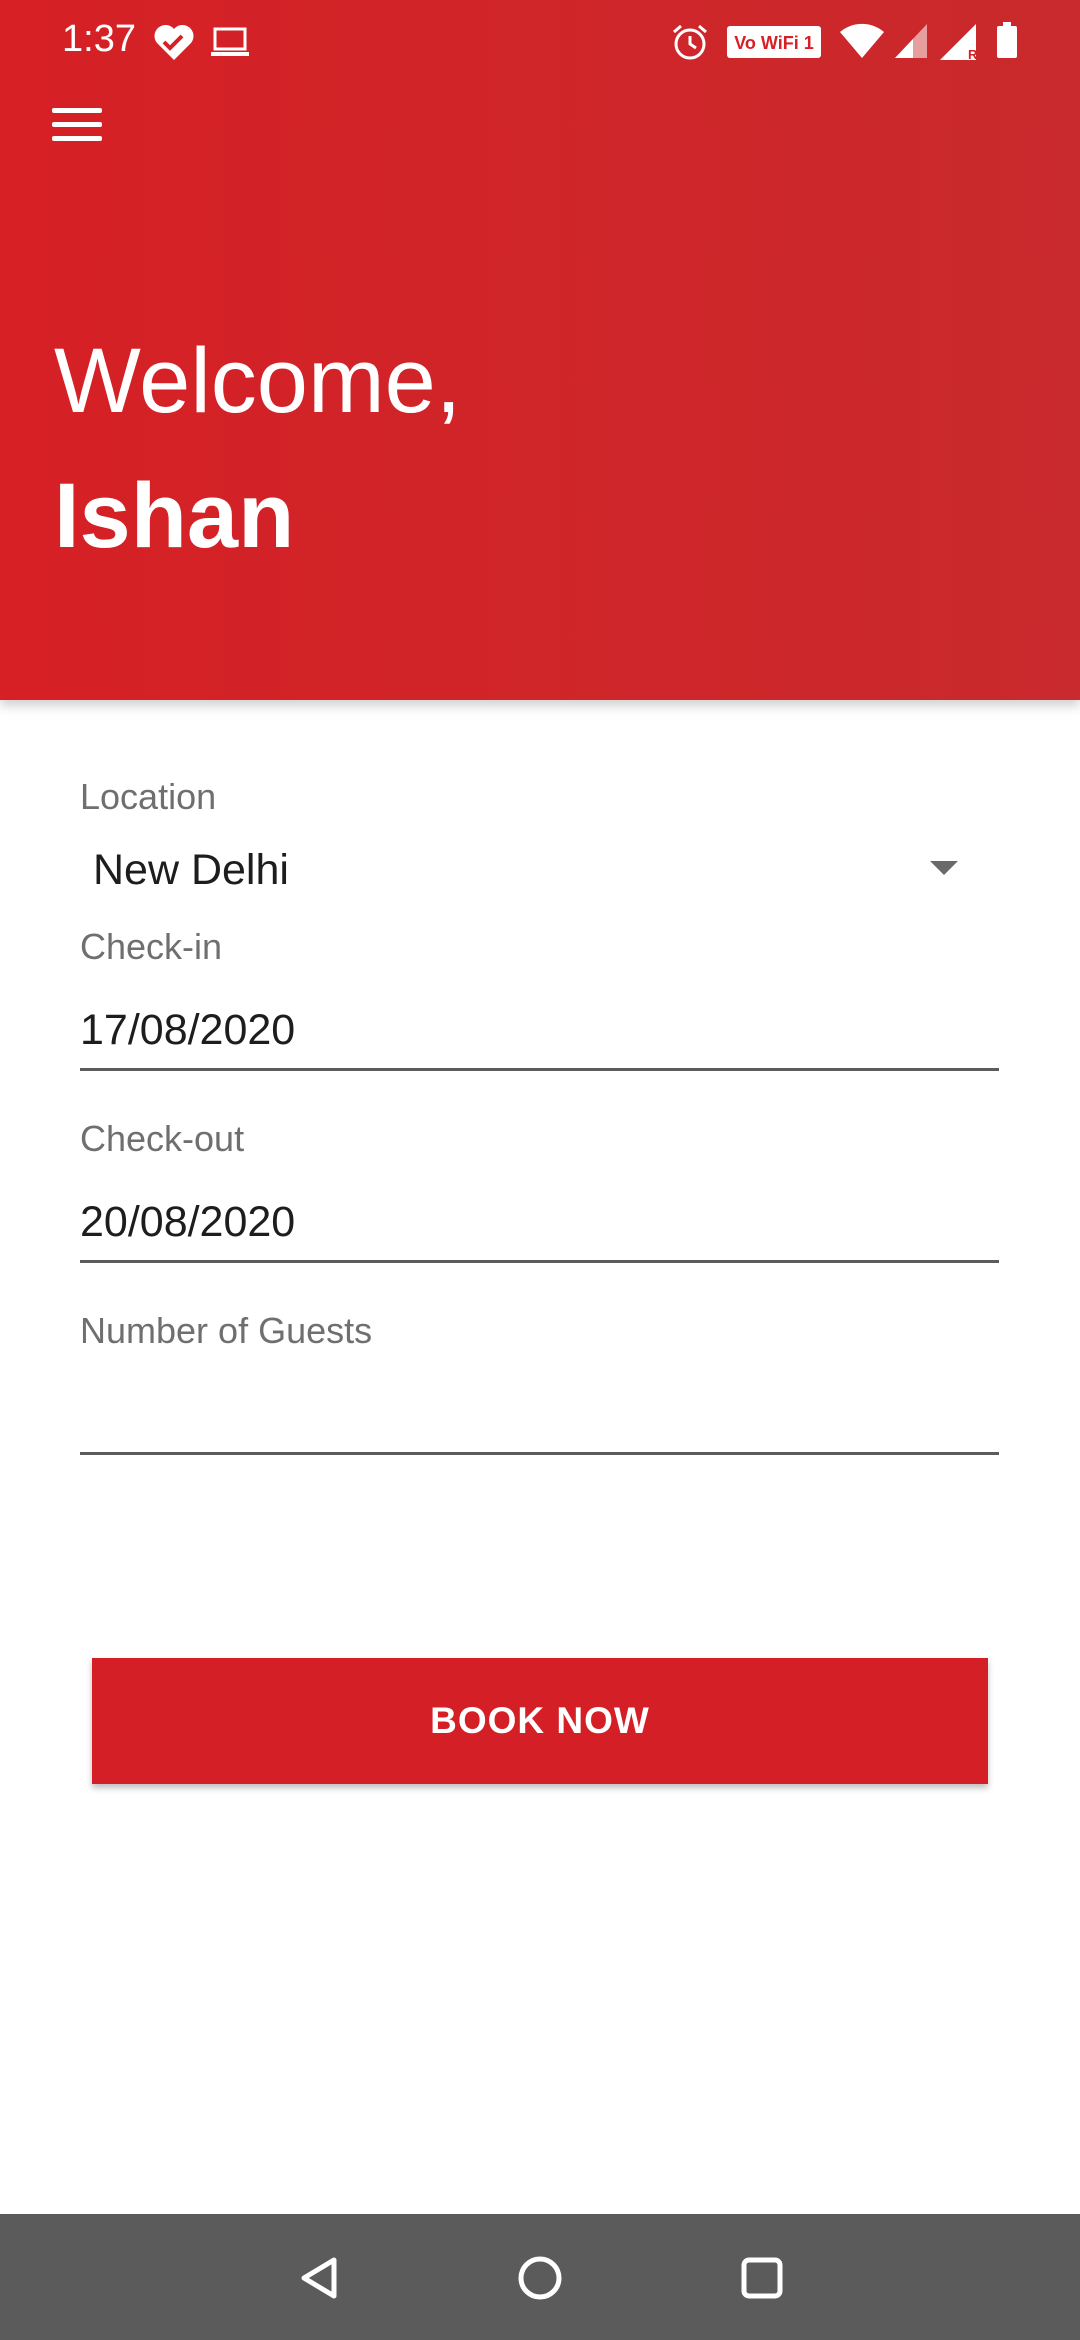  What do you see at coordinates (973, 54) in the screenshot?
I see `svg-text: R` at bounding box center [973, 54].